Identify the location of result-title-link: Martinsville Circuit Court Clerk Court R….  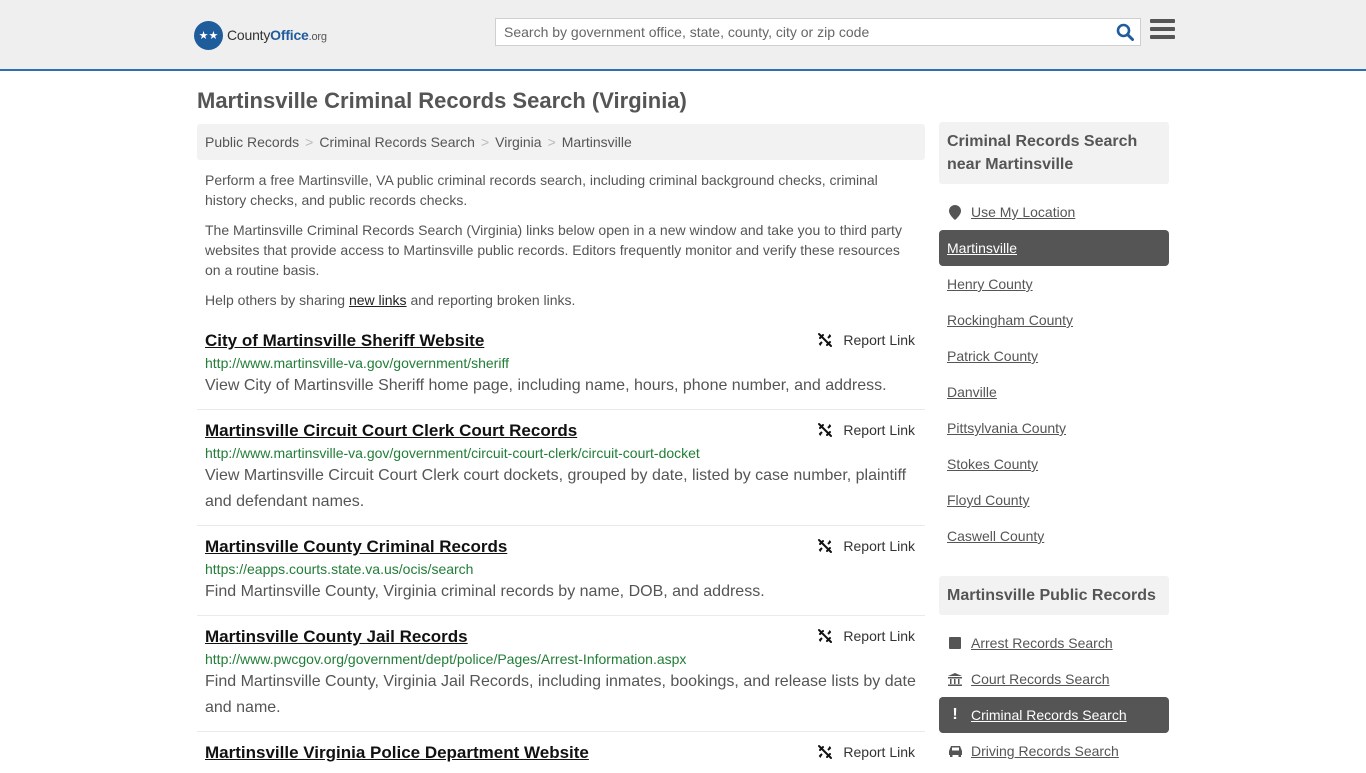
(391, 430).